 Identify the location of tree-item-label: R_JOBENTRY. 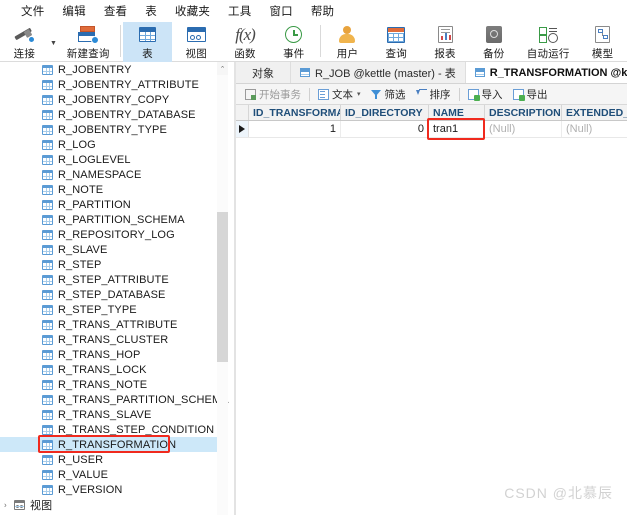
(95, 69).